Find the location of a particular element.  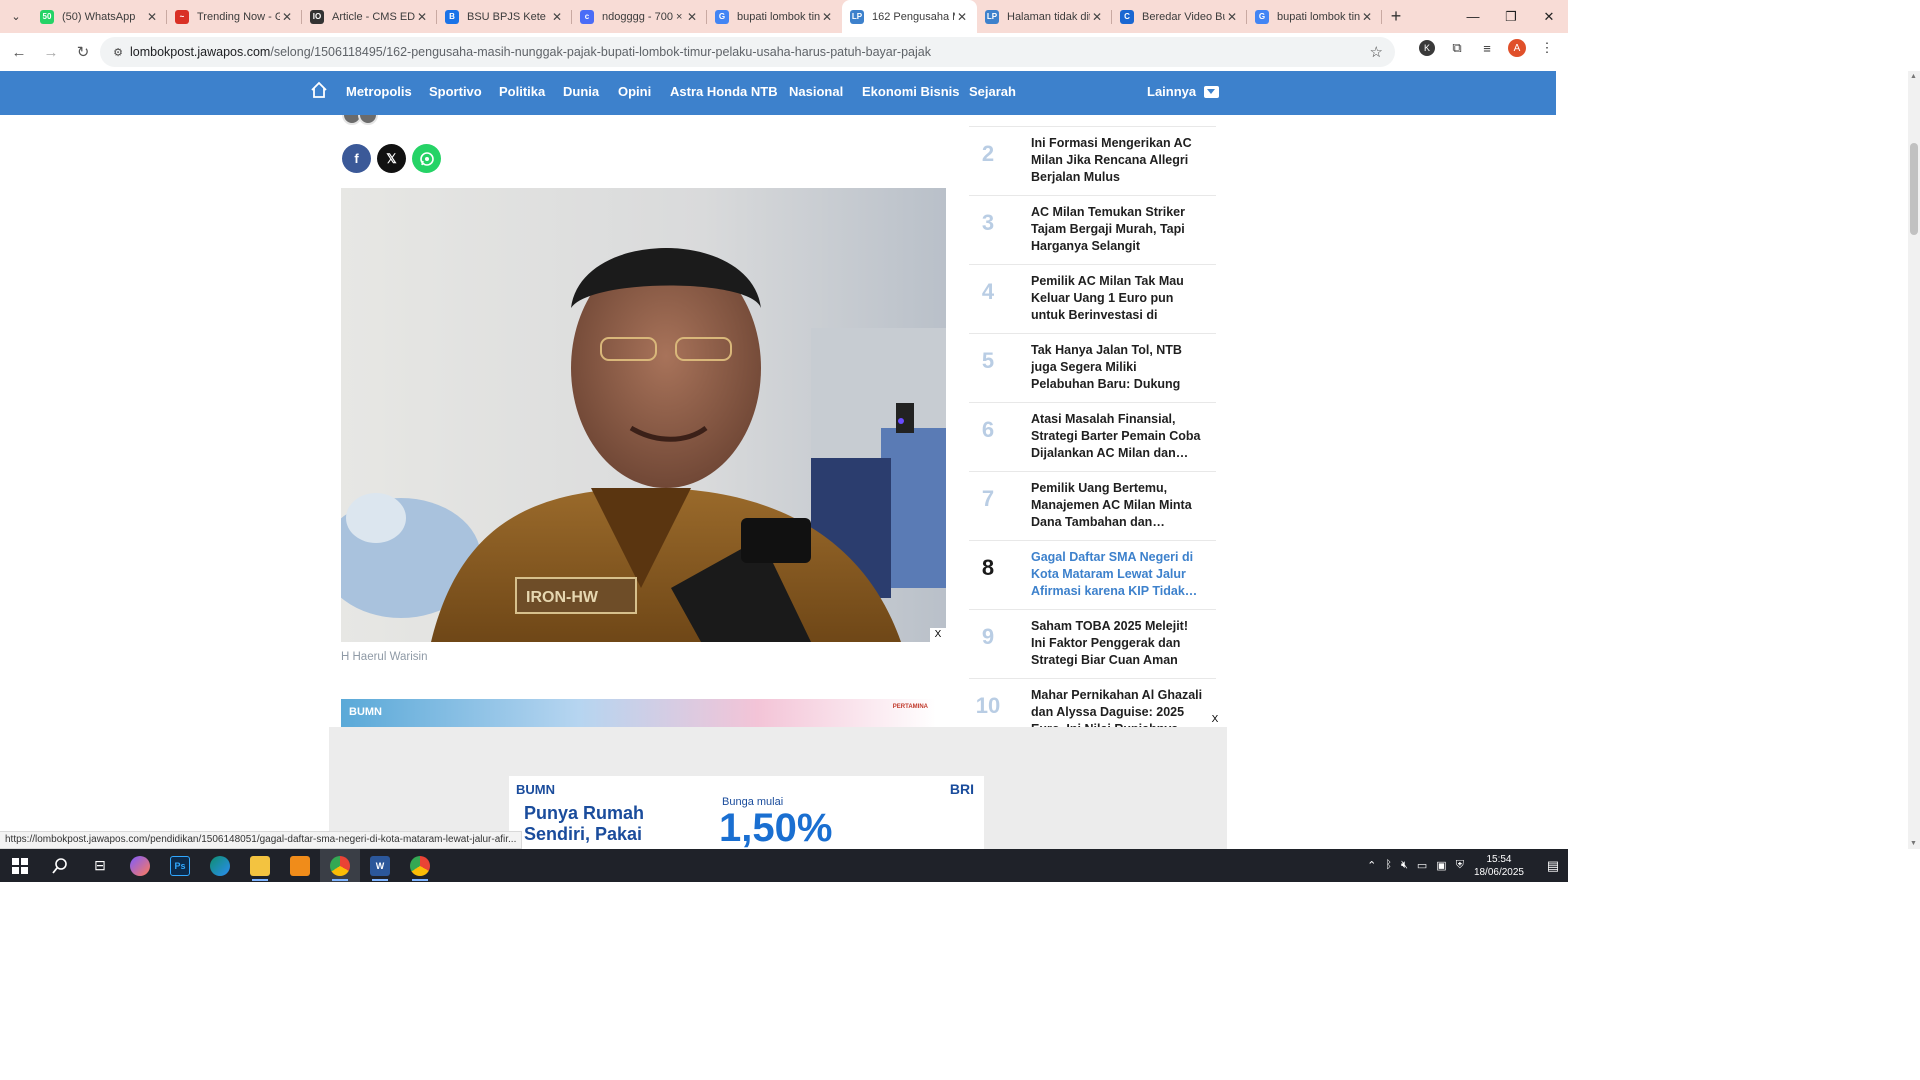

browser-tab: LP Halaman tidak dit ✕ is located at coordinates (1044, 16).